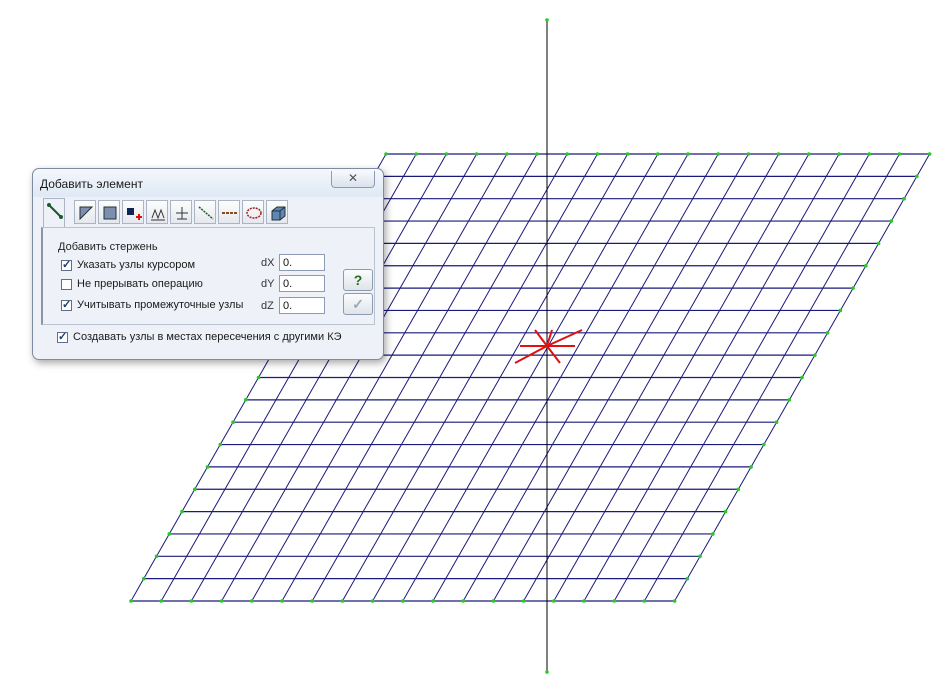 The width and height of the screenshot is (949, 679). I want to click on checkbox-continuous, so click(66, 284).